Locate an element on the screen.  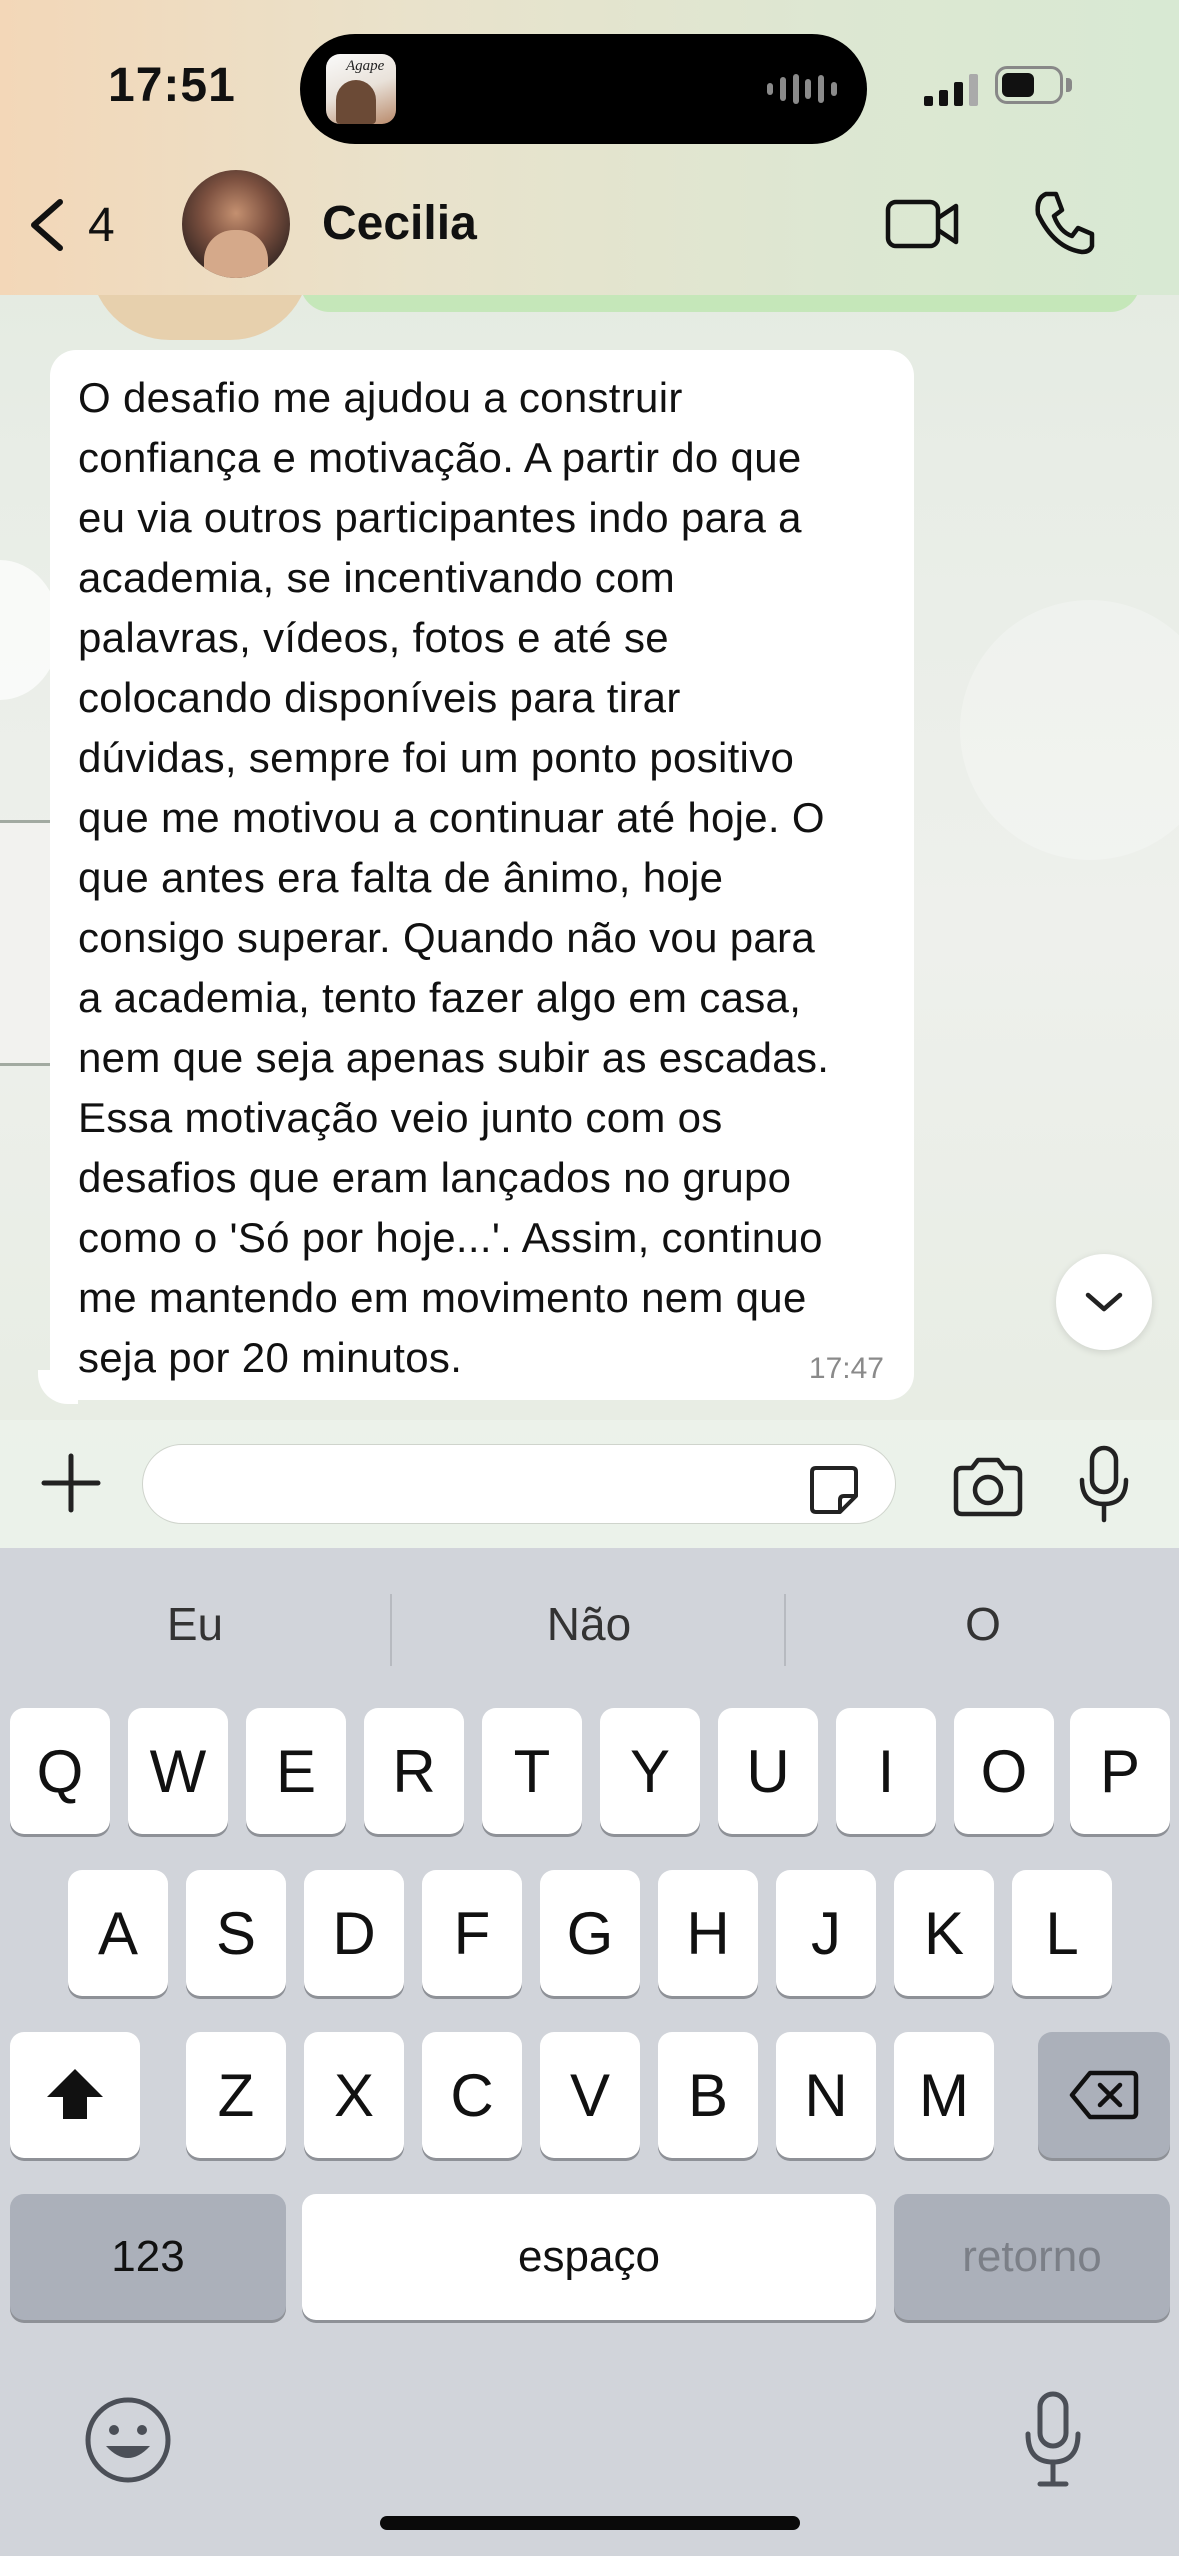
suggestion-2: Não is located at coordinates (589, 1624).